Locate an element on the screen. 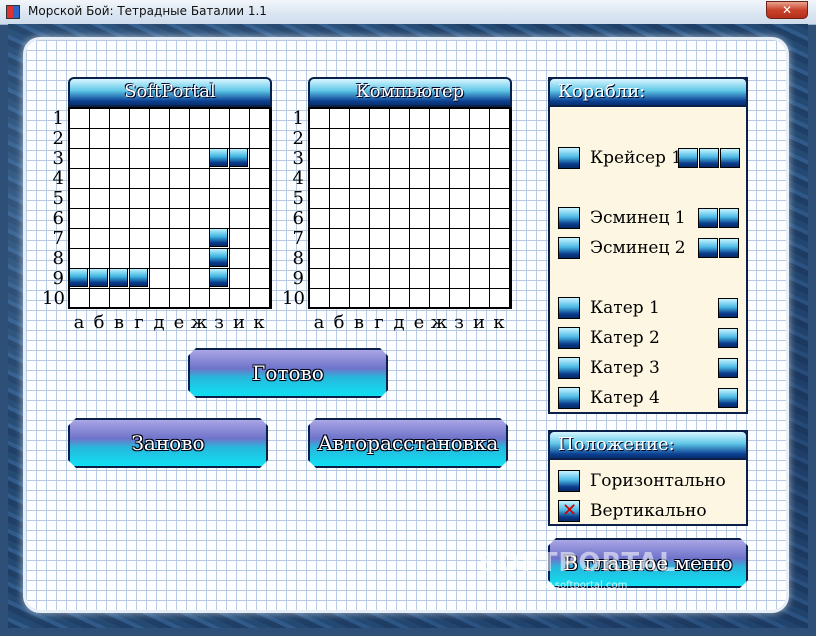 This screenshot has height=636, width=816. reset-button: Заново is located at coordinates (168, 443).